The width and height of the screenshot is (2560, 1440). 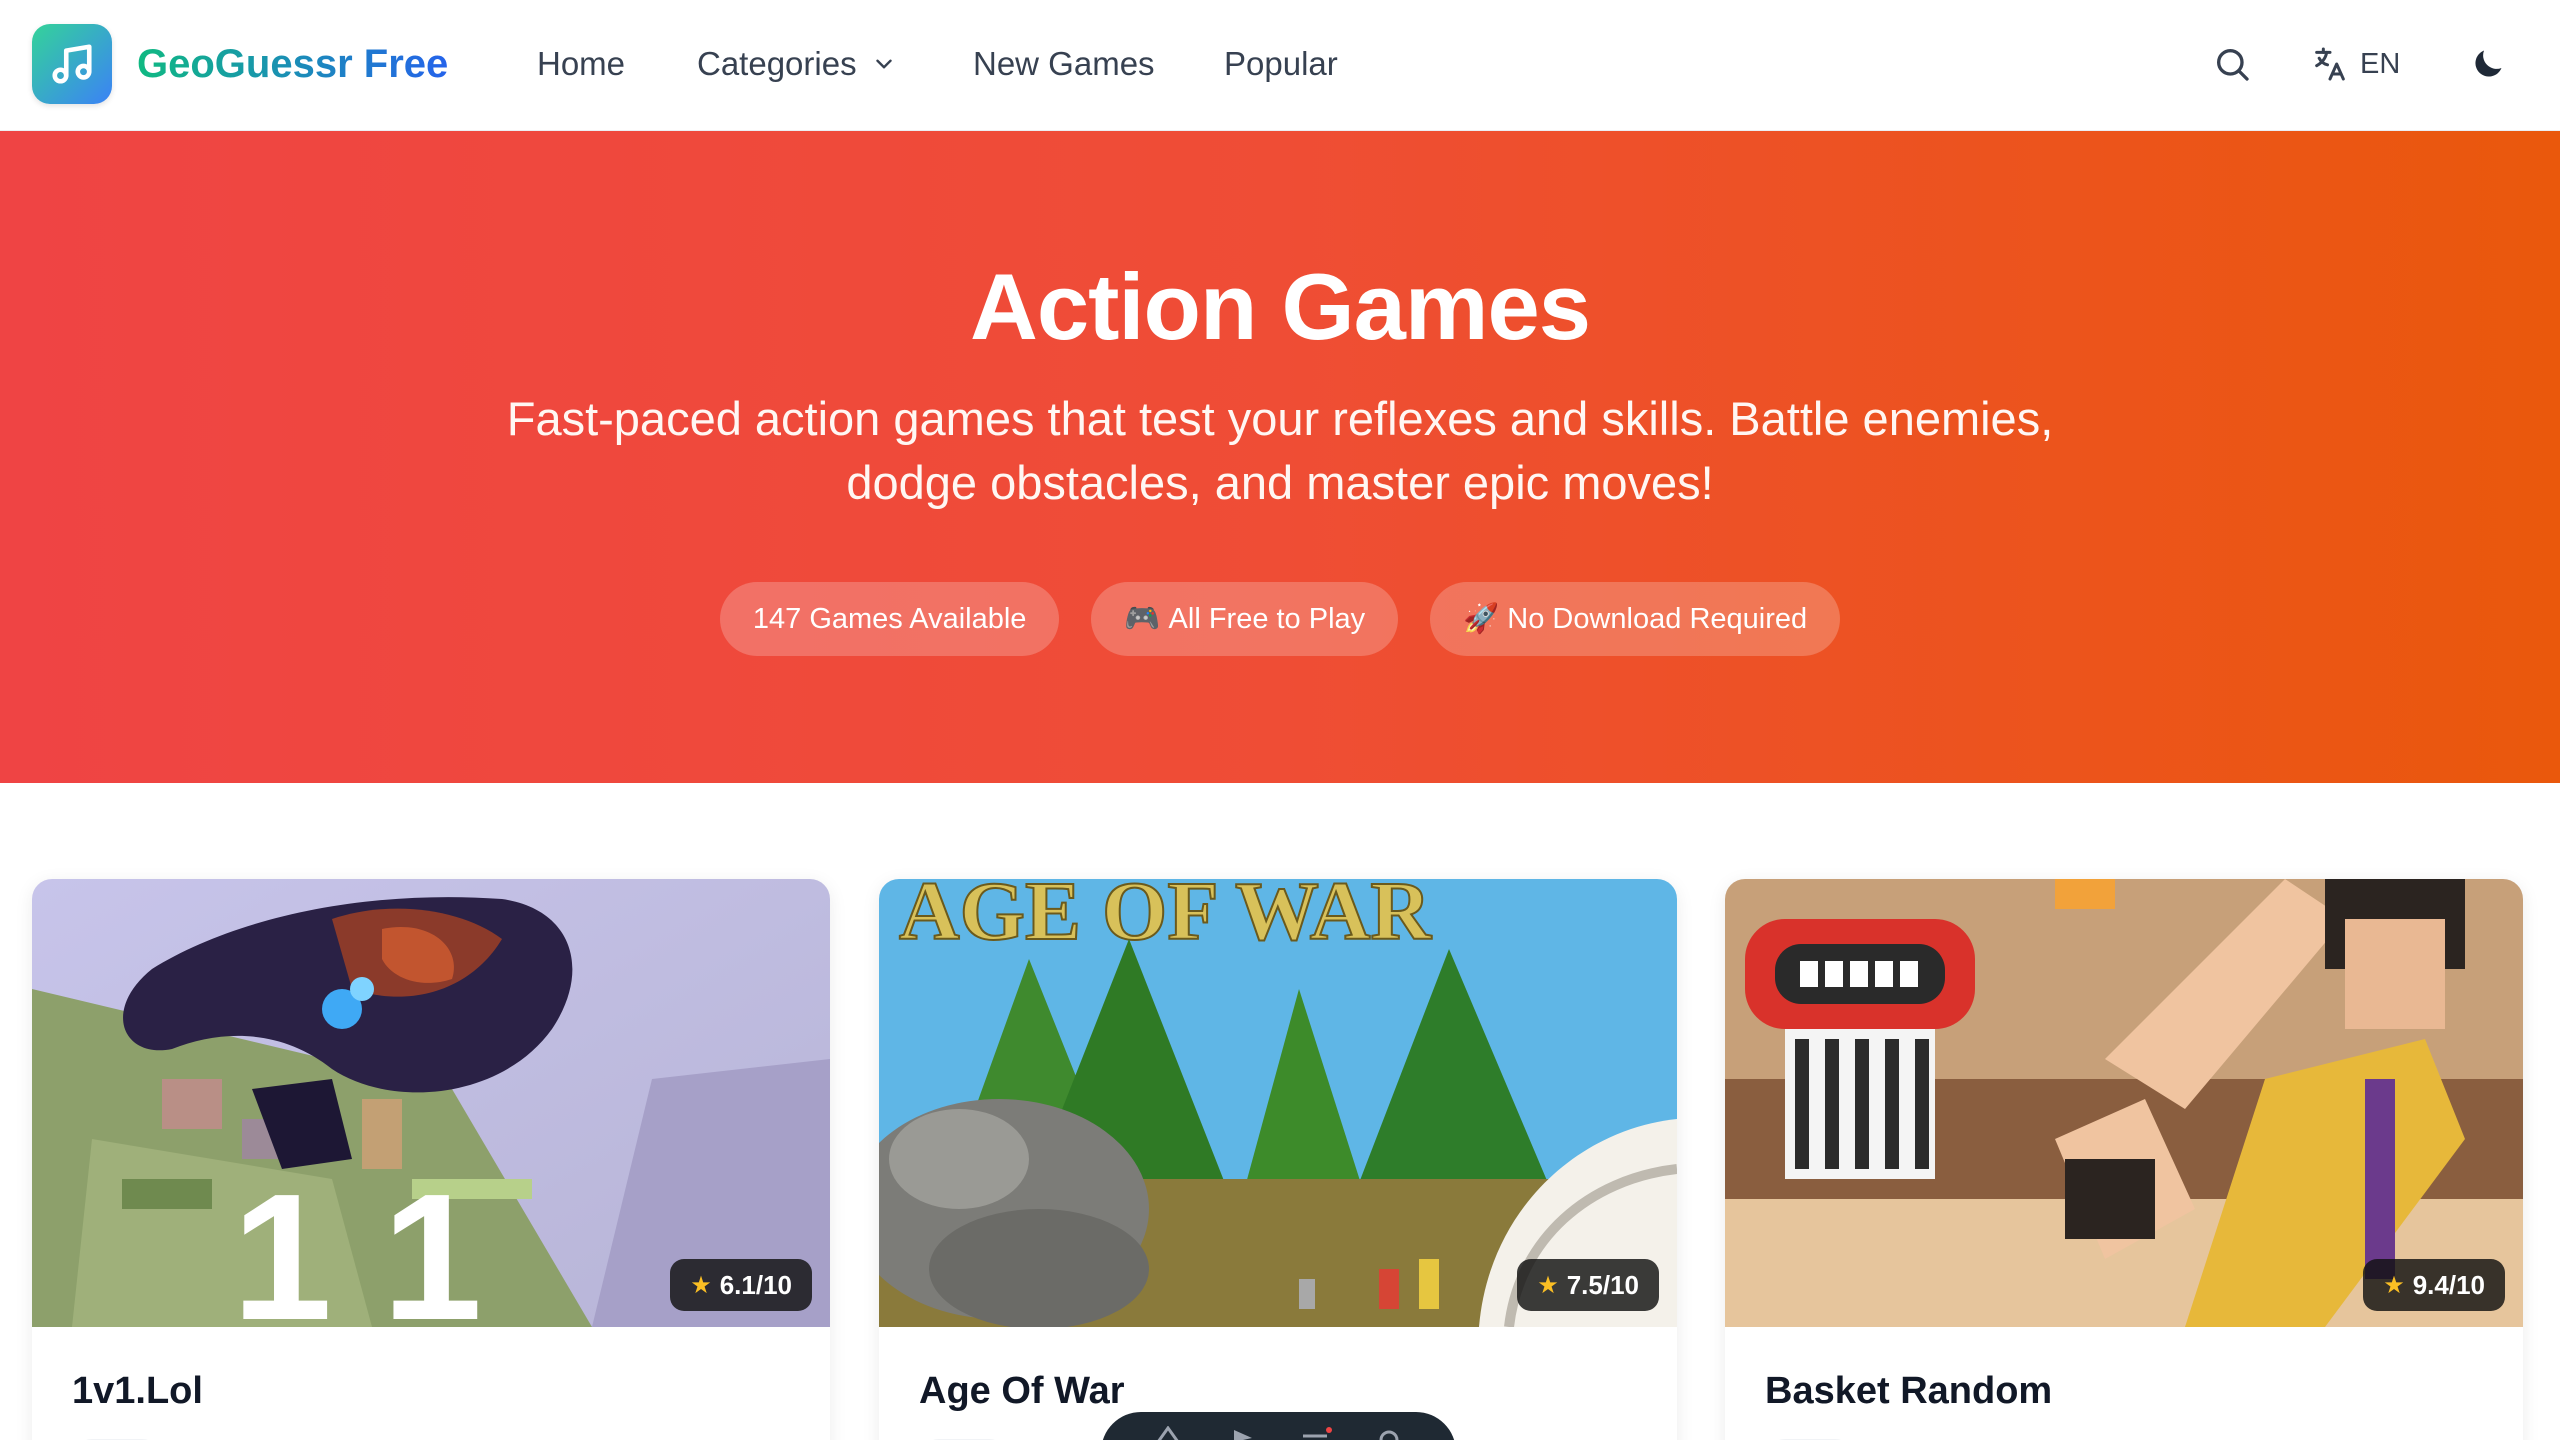 I want to click on game-title: Age Of War, so click(x=1022, y=1391).